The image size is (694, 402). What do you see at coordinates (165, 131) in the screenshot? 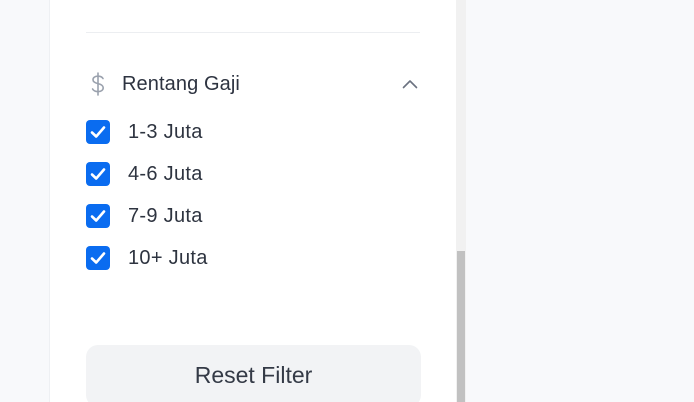
I see `option-label: 1-3 Juta` at bounding box center [165, 131].